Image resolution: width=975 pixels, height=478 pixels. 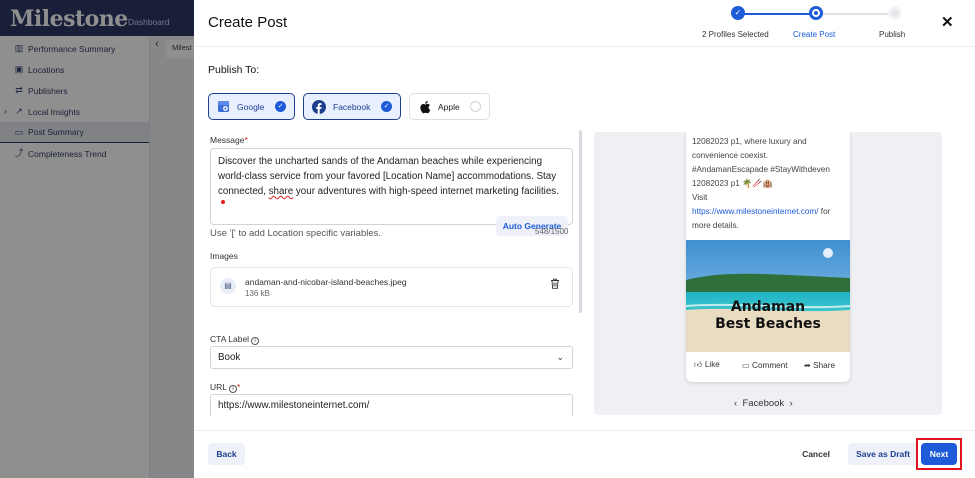 I want to click on character-counter: 548/1500, so click(x=552, y=231).